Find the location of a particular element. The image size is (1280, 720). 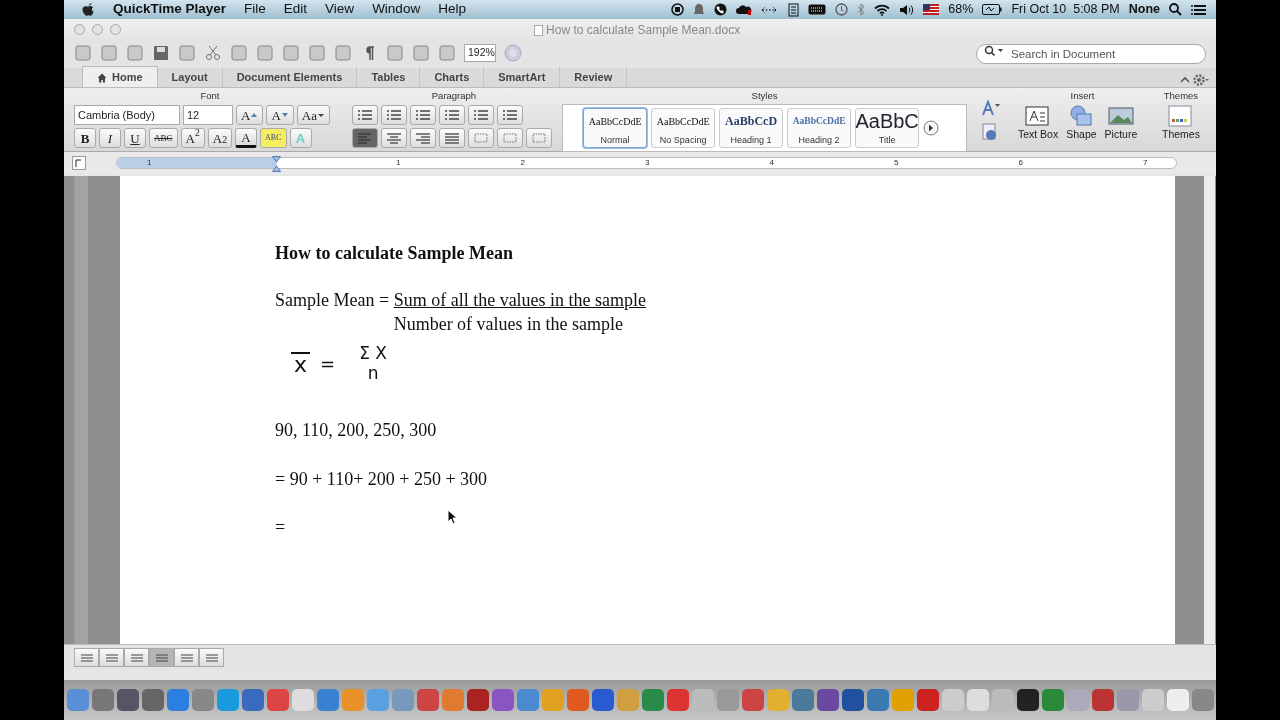

bluetooth-icon is located at coordinates (861, 9).